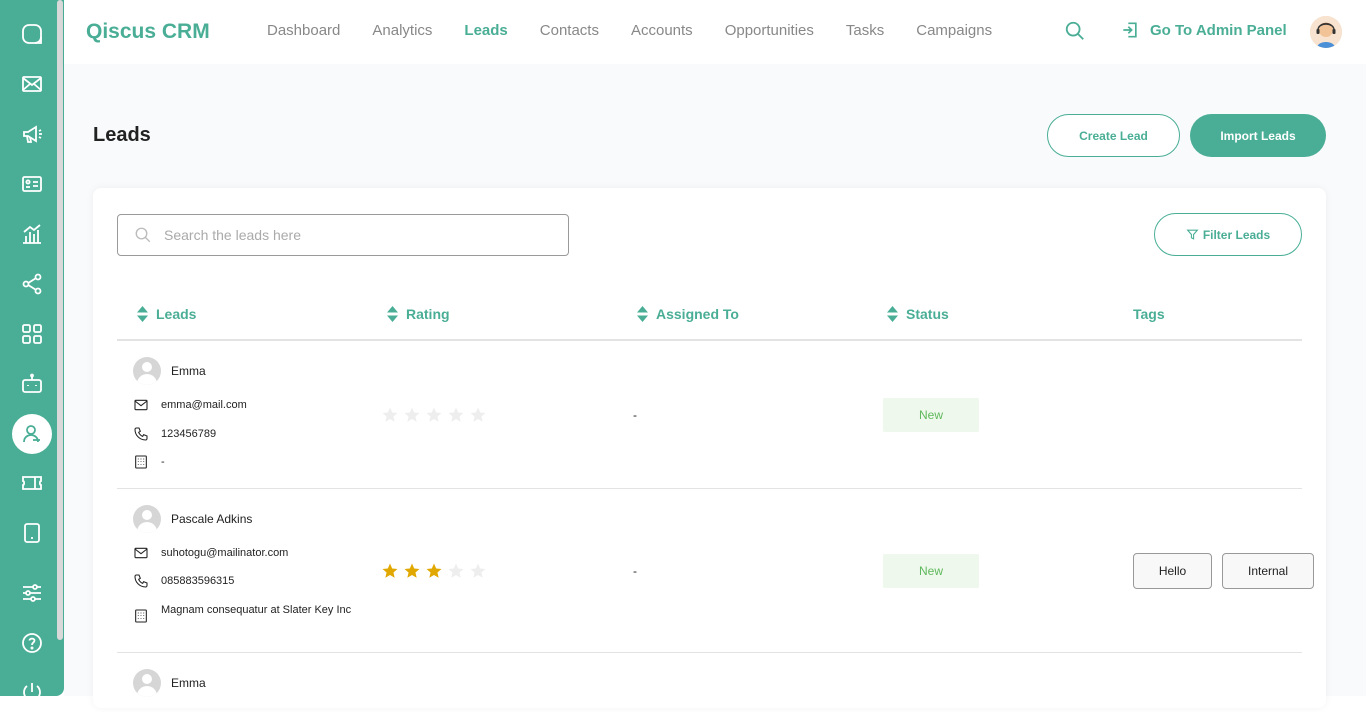 This screenshot has height=712, width=1366. I want to click on page-title: Leads, so click(122, 135).